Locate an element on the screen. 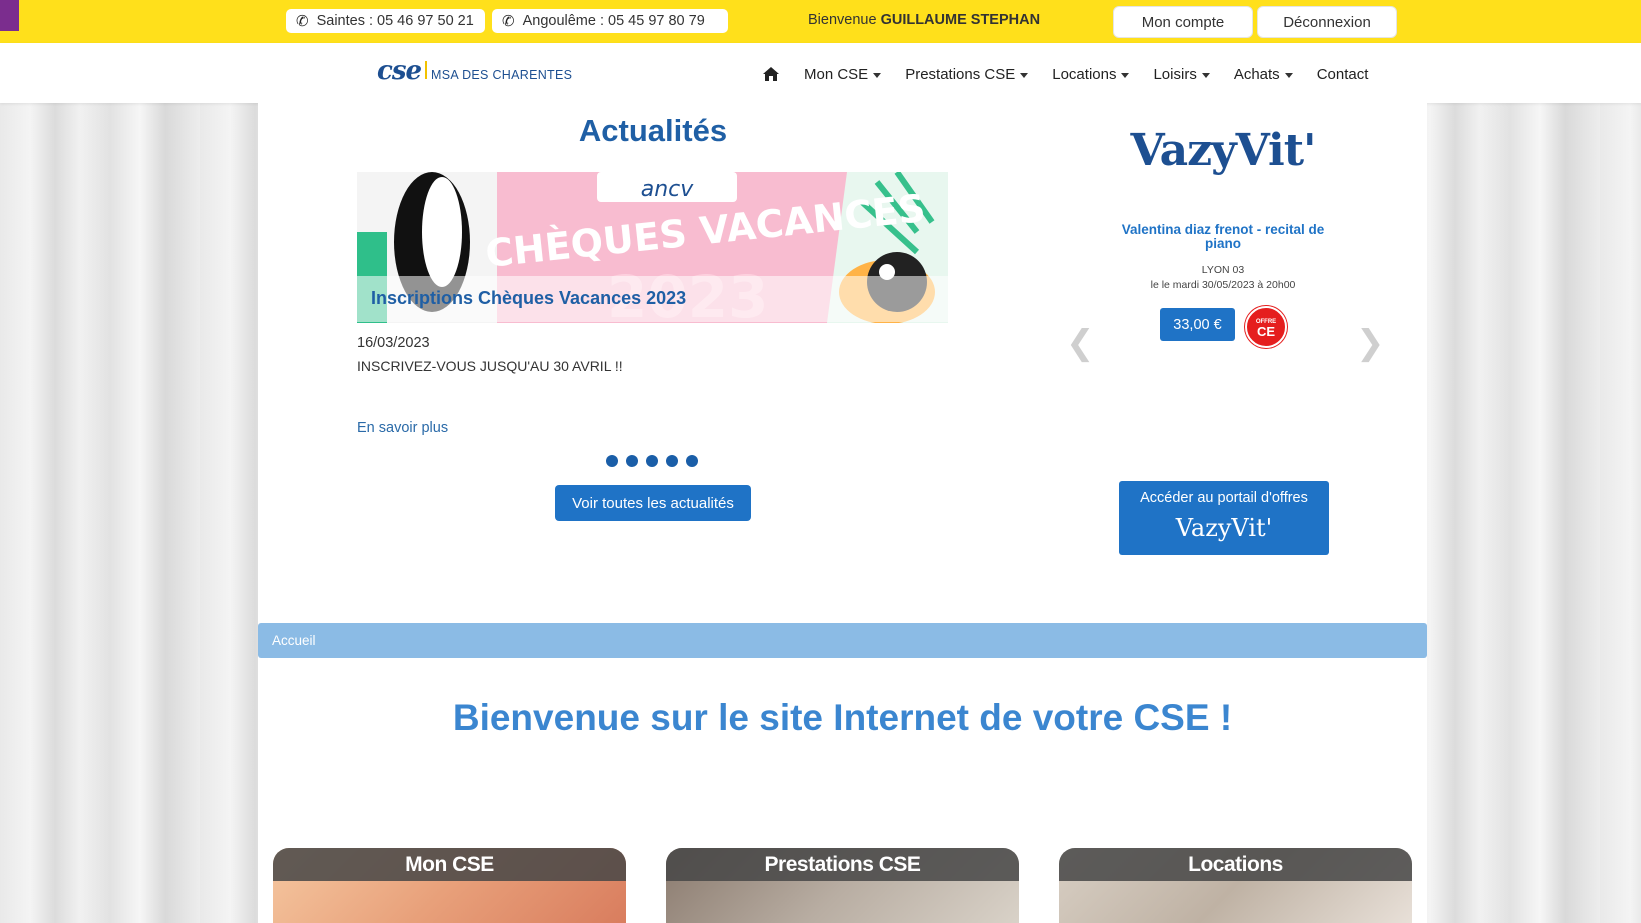 This screenshot has height=923, width=1641. event-city: LYON 03 is located at coordinates (1223, 270).